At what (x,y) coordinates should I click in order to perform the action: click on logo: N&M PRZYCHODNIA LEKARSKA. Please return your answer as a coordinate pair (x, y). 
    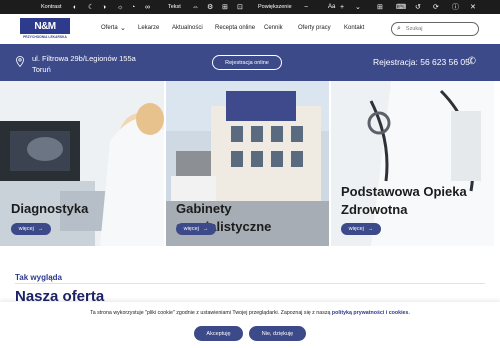
    Looking at the image, I should click on (45, 29).